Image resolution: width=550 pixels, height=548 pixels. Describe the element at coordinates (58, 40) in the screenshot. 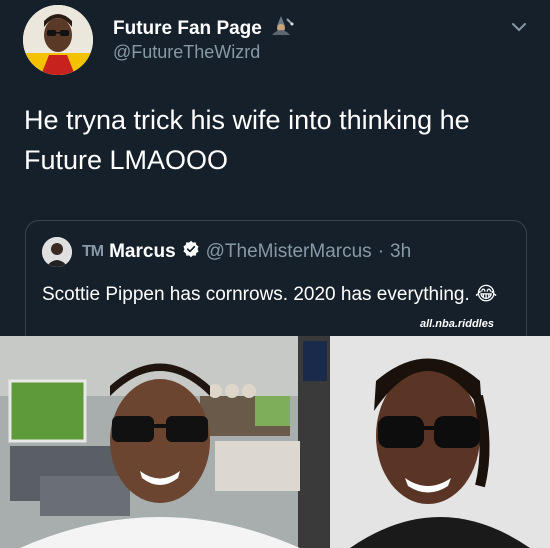

I see `profile-avatar` at that location.